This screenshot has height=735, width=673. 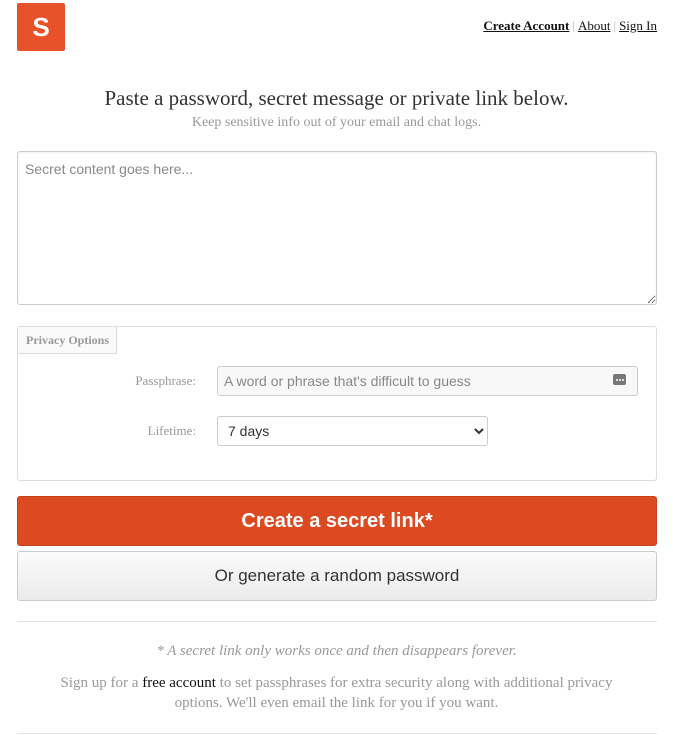 I want to click on privacy-options-tab: Privacy Options, so click(x=67, y=340).